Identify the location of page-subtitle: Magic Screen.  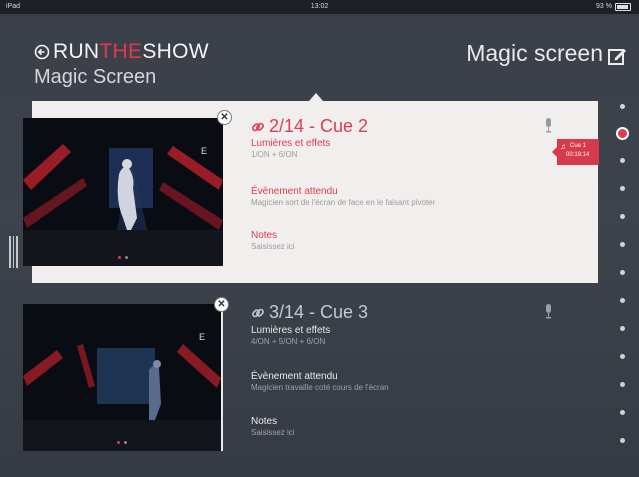
(95, 77).